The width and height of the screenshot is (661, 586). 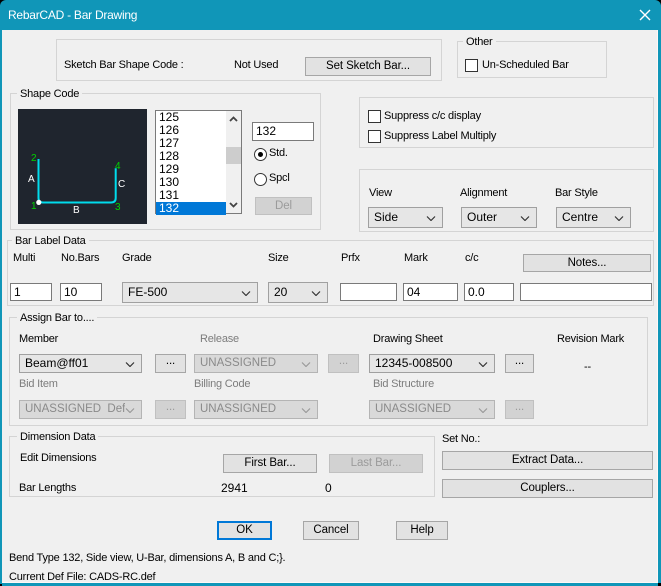 What do you see at coordinates (31, 179) in the screenshot?
I see `svg-text: A` at bounding box center [31, 179].